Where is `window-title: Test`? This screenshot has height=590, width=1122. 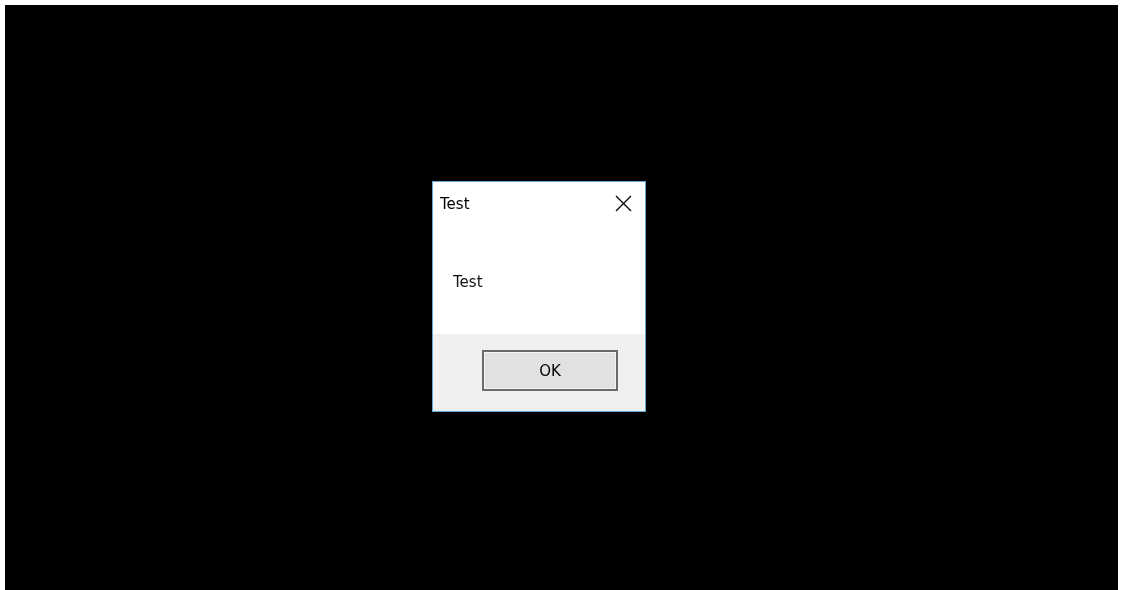 window-title: Test is located at coordinates (455, 203).